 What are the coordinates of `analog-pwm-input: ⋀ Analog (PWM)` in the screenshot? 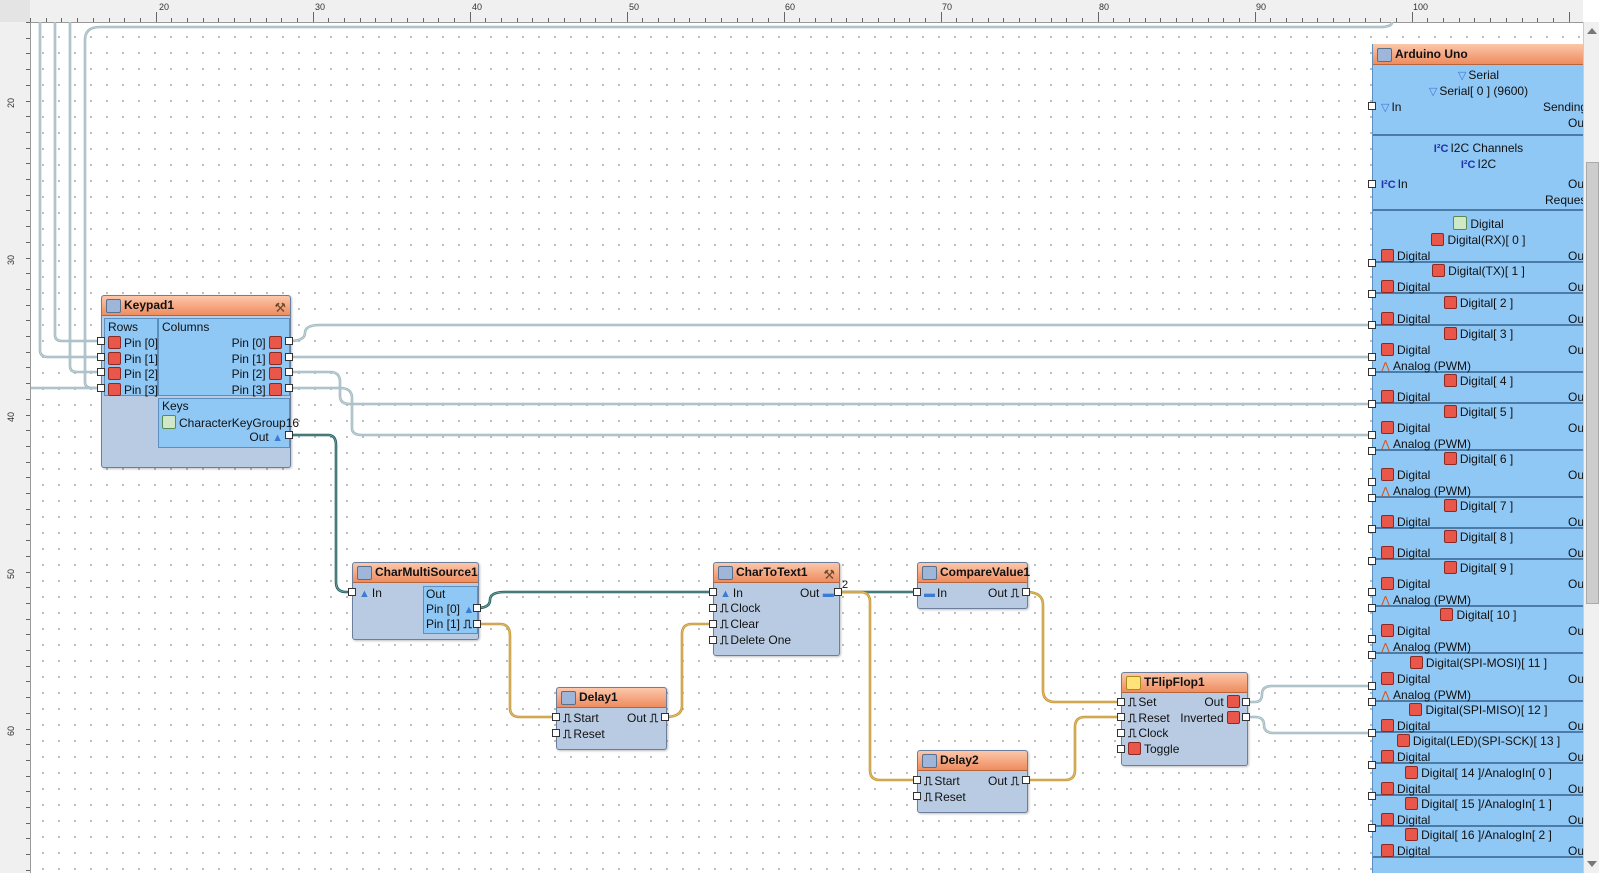 It's located at (1426, 491).